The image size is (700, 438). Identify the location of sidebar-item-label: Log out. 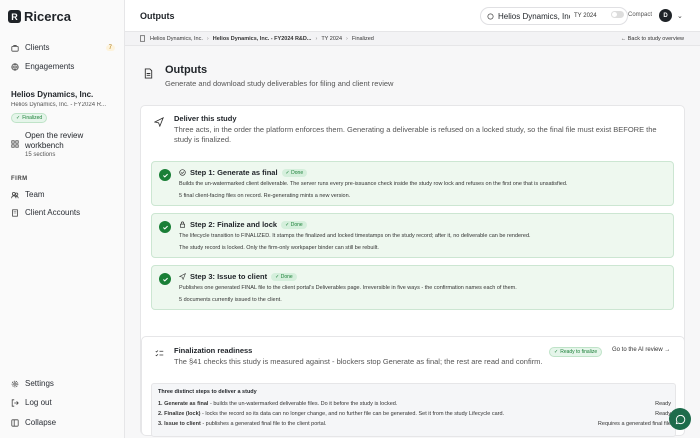
(38, 402).